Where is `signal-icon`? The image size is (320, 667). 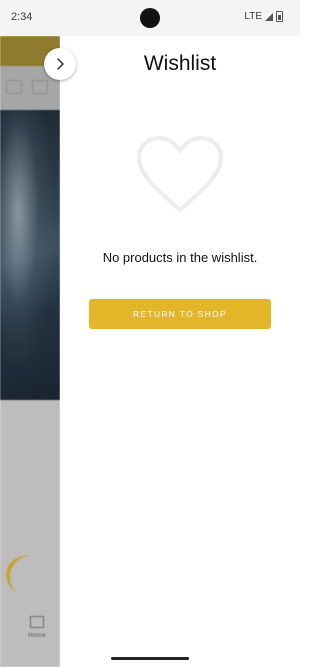 signal-icon is located at coordinates (269, 16).